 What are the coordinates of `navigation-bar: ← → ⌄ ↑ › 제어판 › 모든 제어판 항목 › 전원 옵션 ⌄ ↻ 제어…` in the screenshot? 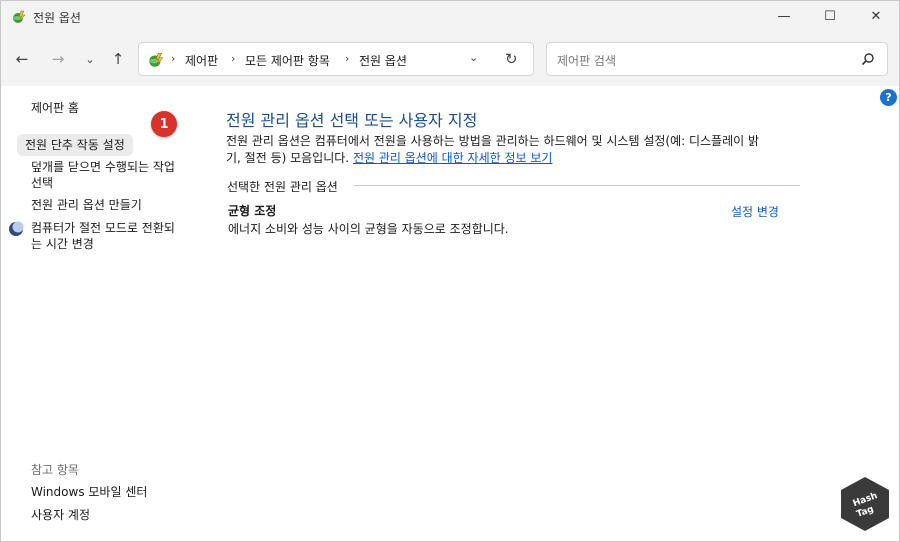 It's located at (450, 59).